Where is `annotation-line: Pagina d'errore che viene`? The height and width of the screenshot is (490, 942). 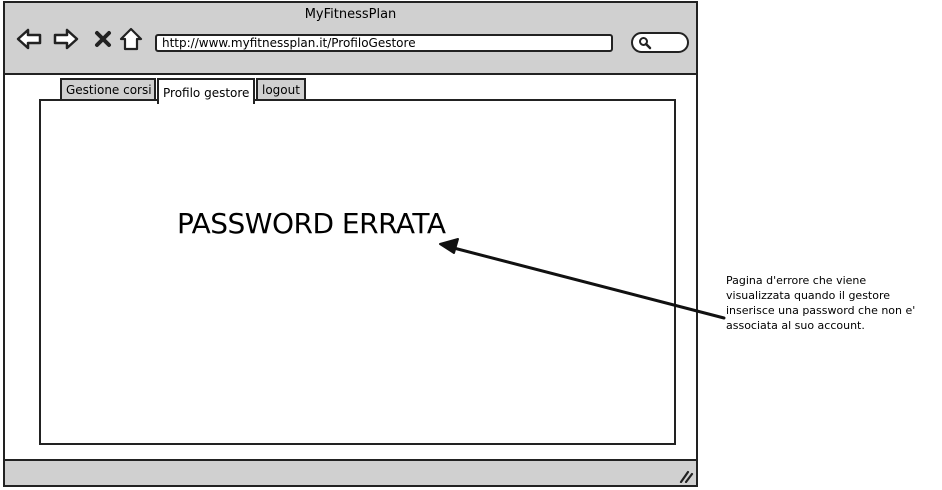 annotation-line: Pagina d'errore che viene is located at coordinates (796, 280).